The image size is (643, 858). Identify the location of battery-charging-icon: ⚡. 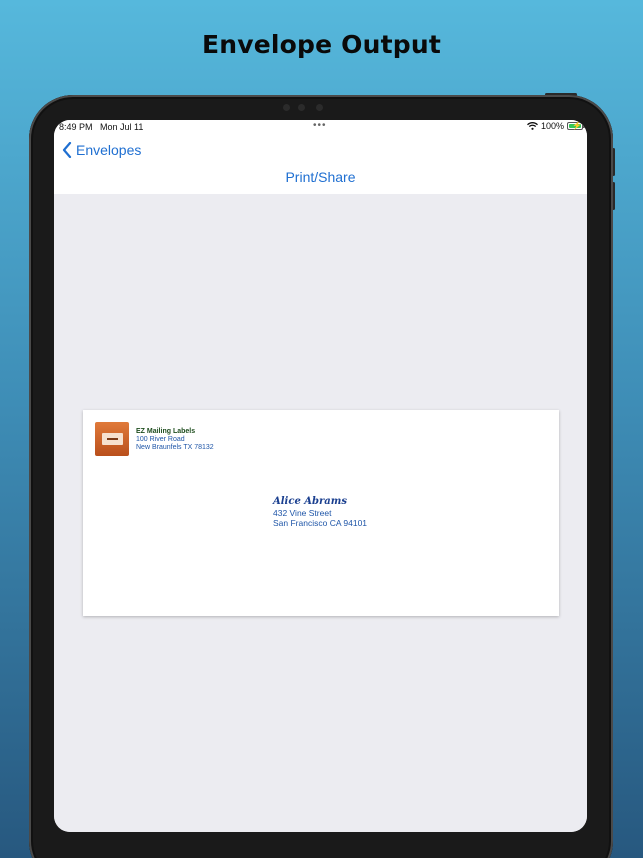
(576, 125).